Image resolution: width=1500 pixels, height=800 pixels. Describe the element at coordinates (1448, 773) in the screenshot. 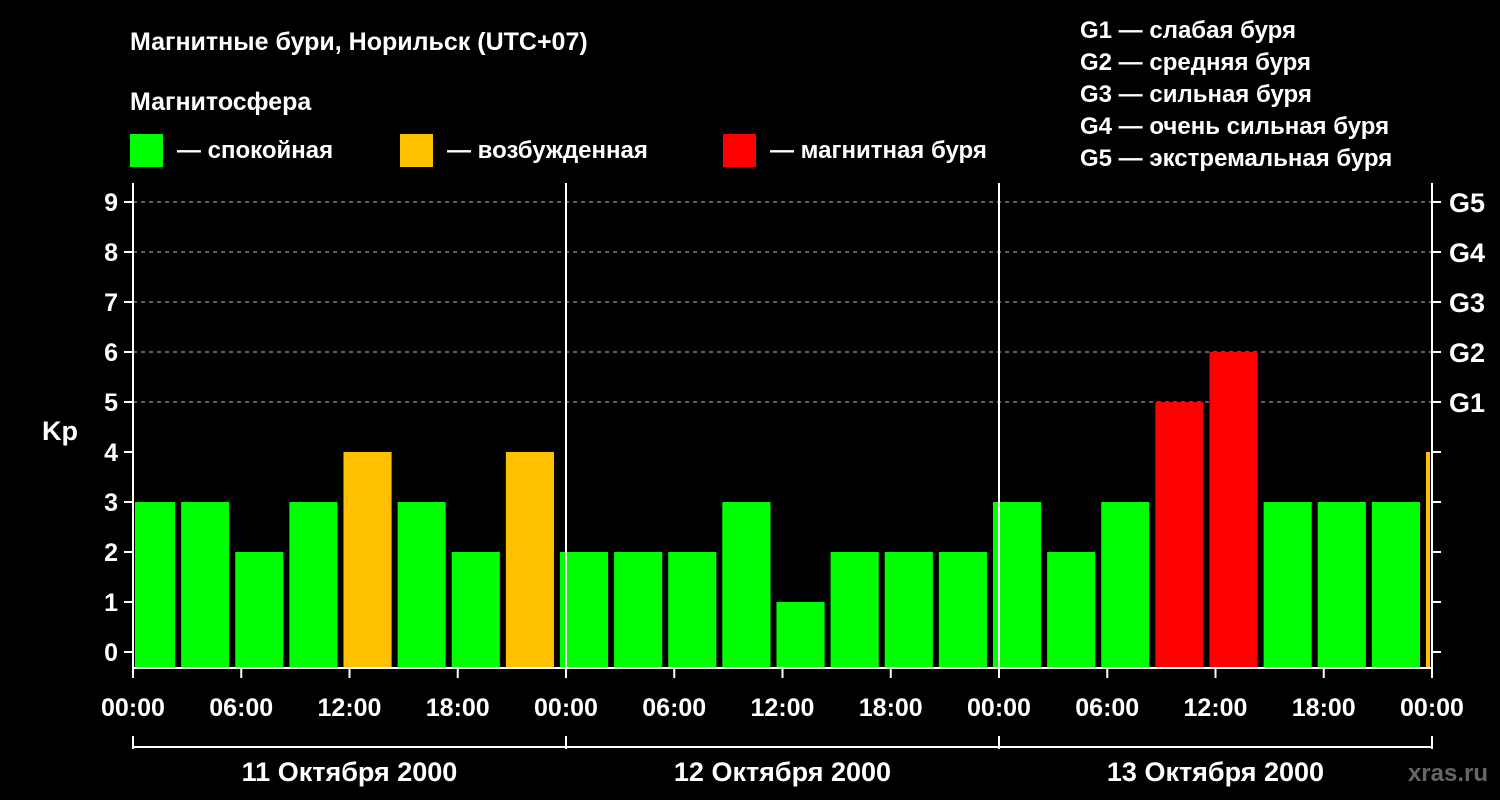

I see `watermark: xras.ru` at that location.